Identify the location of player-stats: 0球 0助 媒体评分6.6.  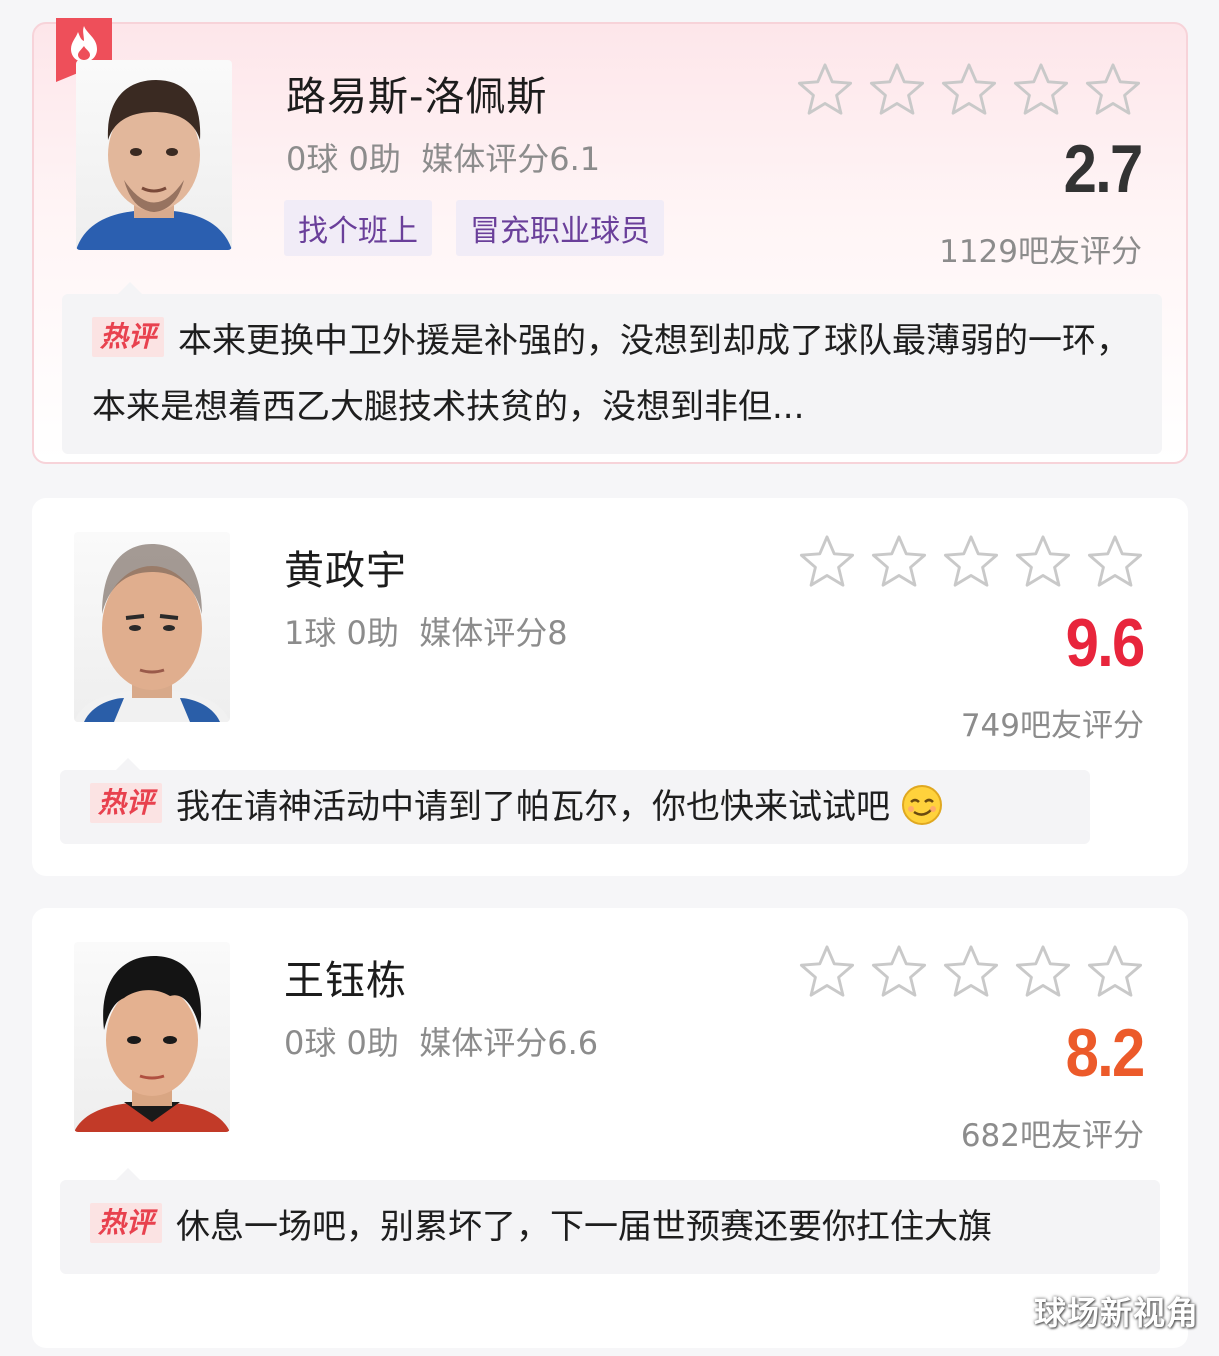
(441, 1043).